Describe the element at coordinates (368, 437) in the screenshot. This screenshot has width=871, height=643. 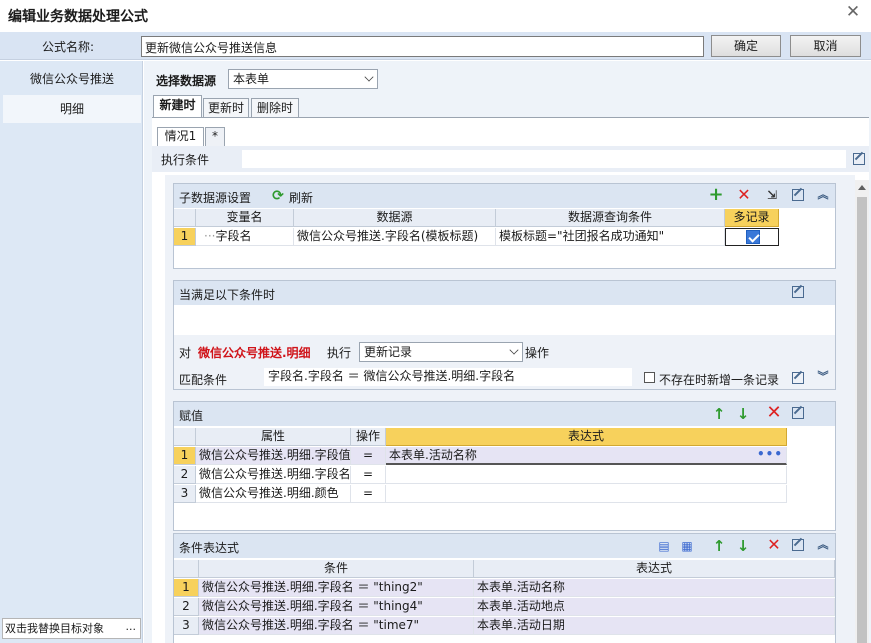
I see `column-header-op: 操作` at that location.